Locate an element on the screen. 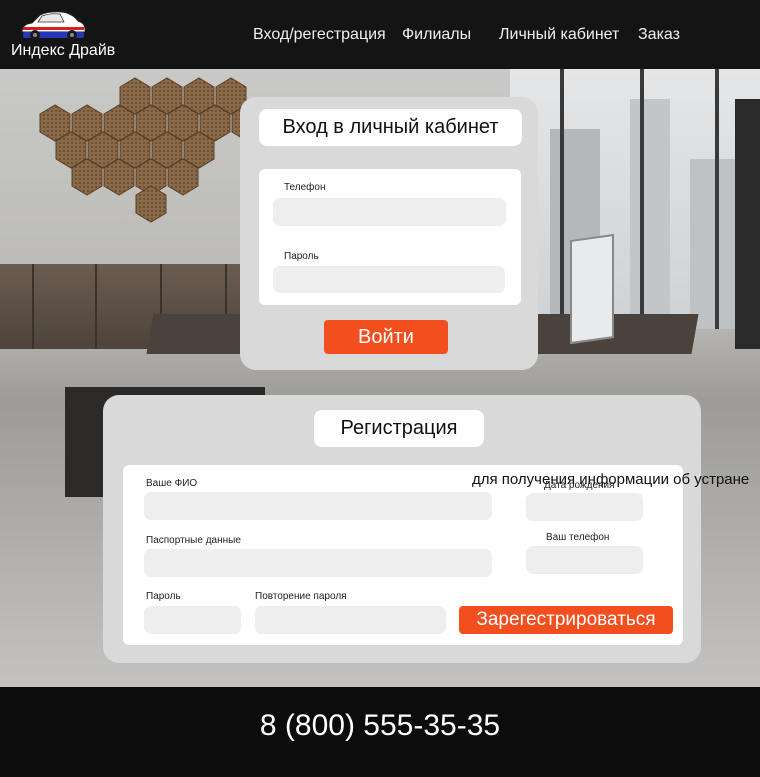 The width and height of the screenshot is (760, 777). logo-text: Индекс Драйв is located at coordinates (63, 50).